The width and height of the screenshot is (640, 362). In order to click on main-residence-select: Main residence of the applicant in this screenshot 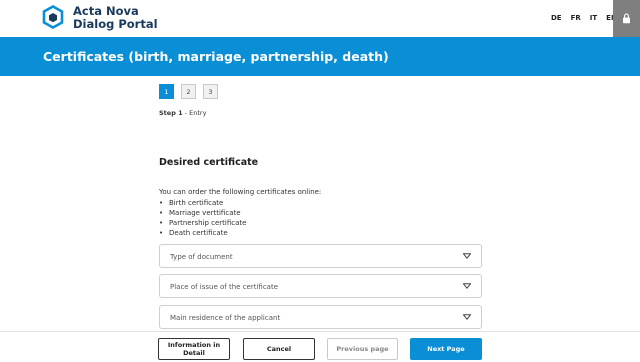, I will do `click(320, 317)`.